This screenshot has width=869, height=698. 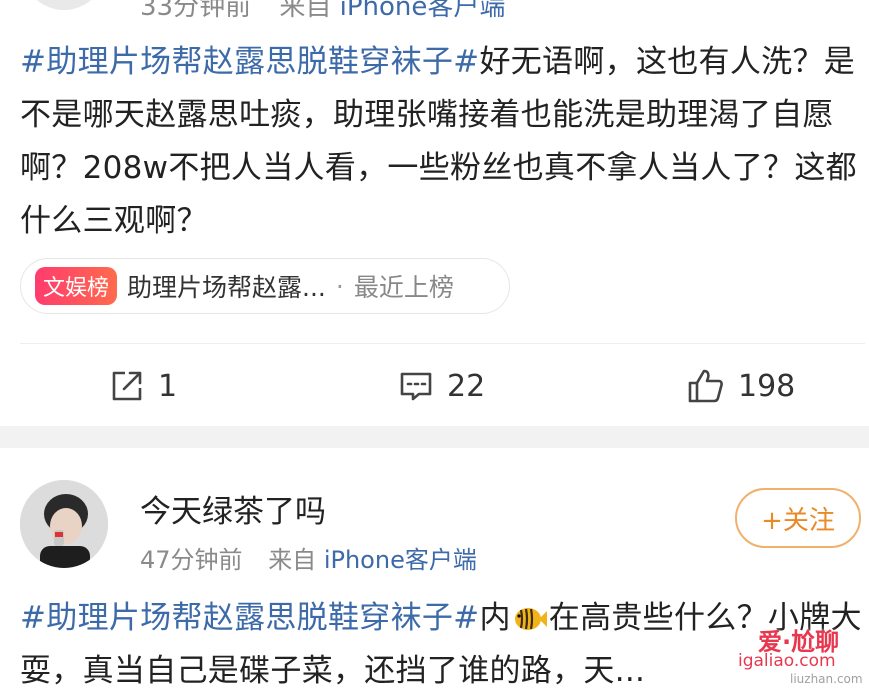 I want to click on post-hashtag: #助理片场帮赵露思脱鞋穿袜子#, so click(x=249, y=618).